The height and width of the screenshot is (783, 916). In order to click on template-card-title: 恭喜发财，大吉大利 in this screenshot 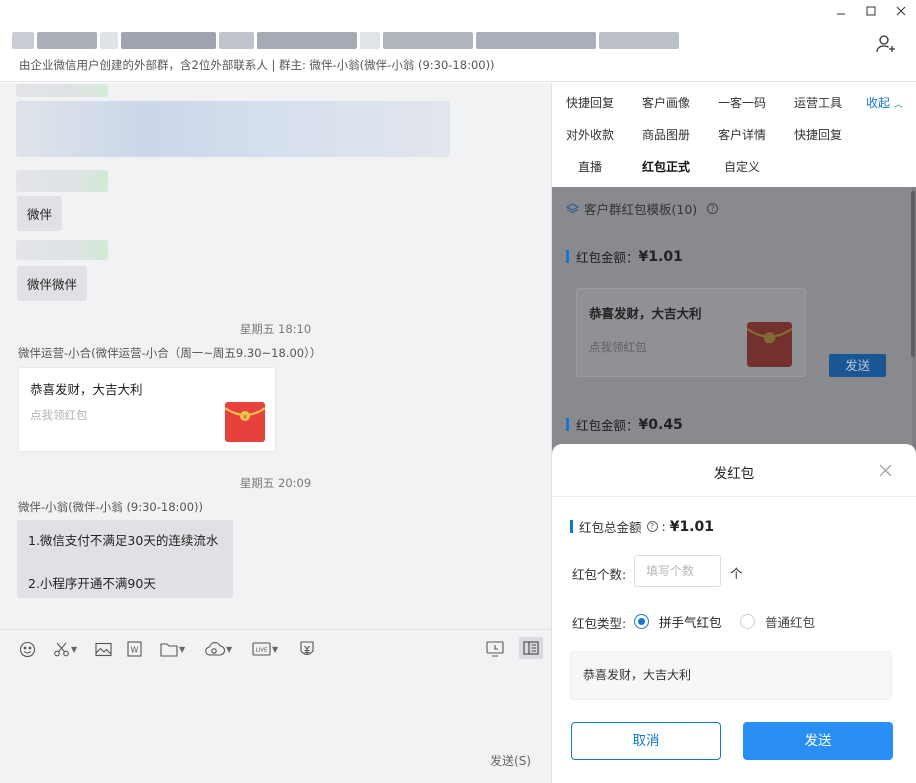, I will do `click(645, 313)`.